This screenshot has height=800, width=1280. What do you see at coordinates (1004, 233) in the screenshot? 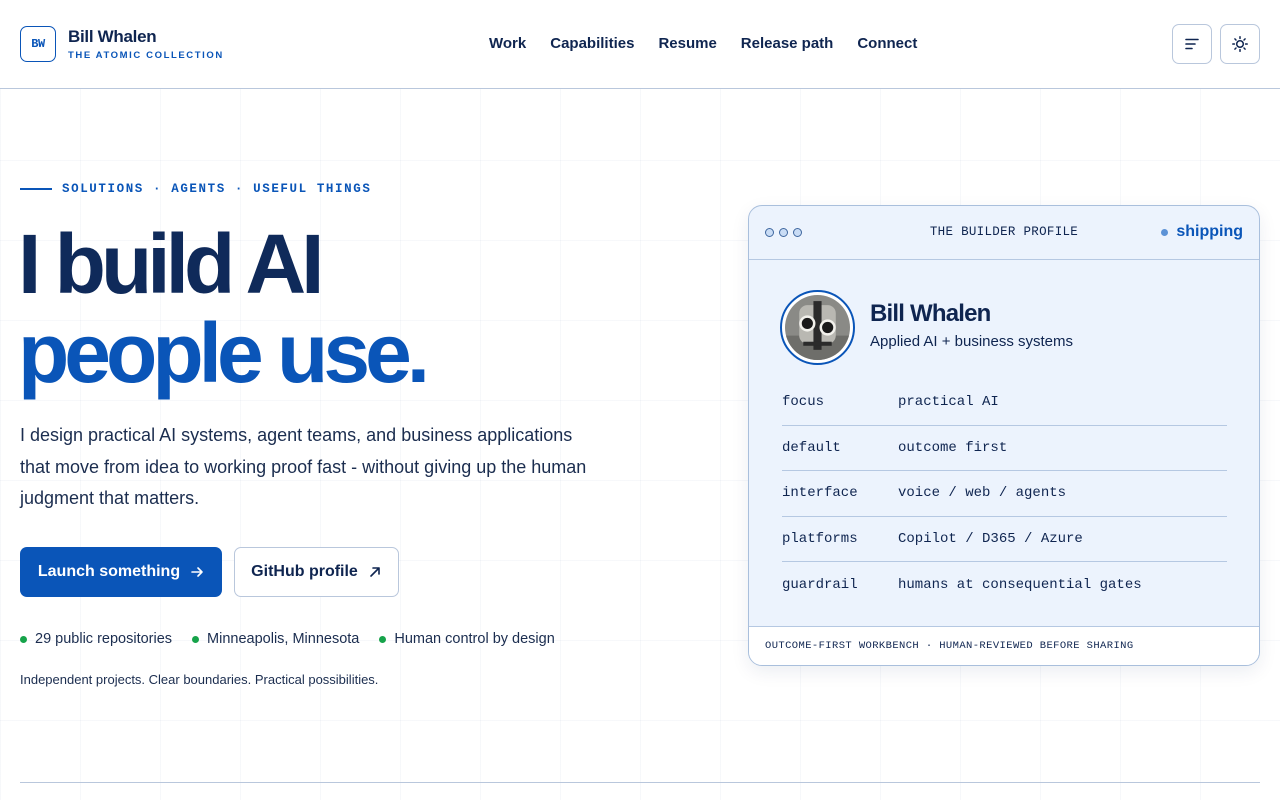
I see `card-titlebar: THE BUILDER PROFILE shipping` at bounding box center [1004, 233].